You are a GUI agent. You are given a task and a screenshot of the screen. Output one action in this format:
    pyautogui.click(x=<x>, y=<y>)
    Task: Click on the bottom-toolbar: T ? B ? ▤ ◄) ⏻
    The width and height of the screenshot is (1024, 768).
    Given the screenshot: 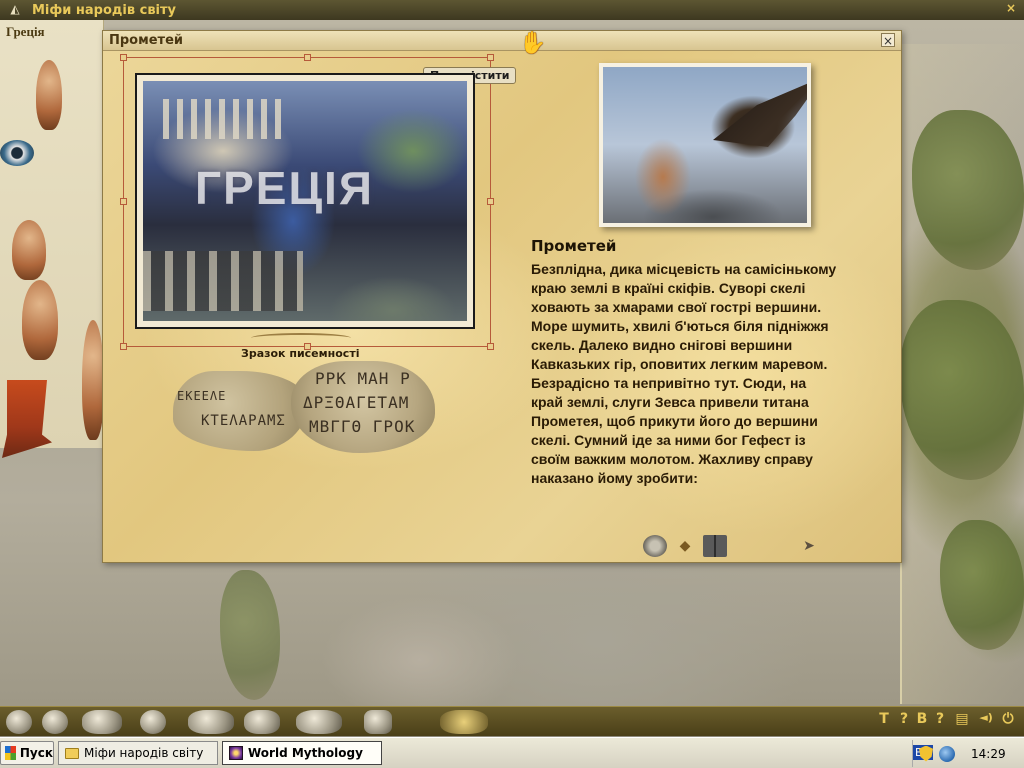 What is the action you would take?
    pyautogui.click(x=512, y=721)
    